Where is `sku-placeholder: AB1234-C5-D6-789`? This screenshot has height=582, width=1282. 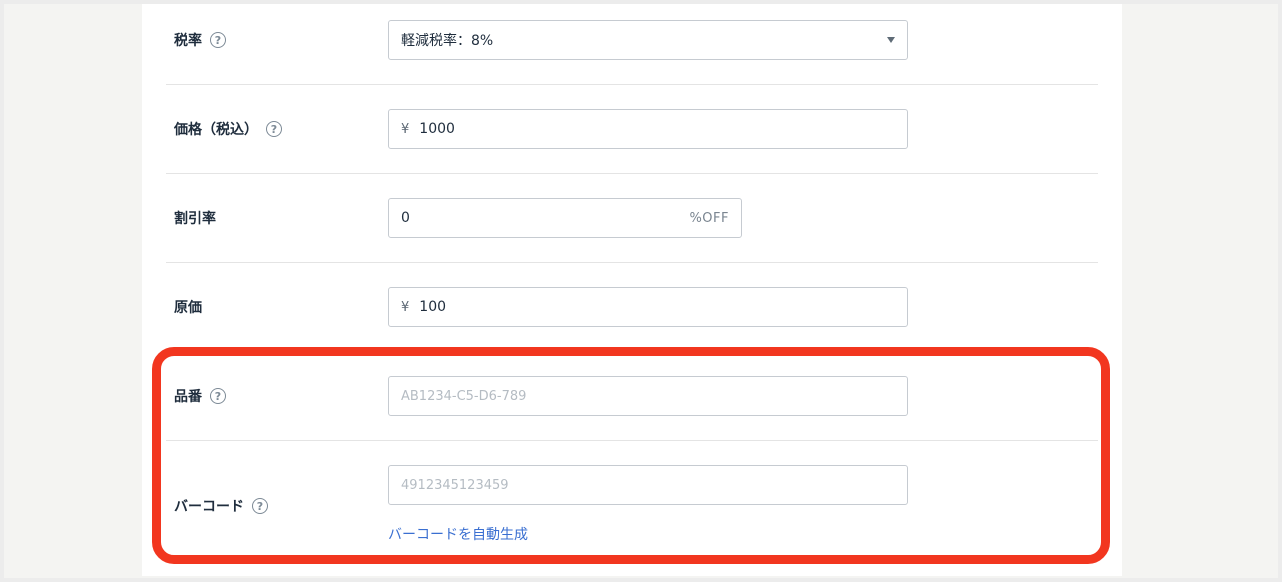
sku-placeholder: AB1234-C5-D6-789 is located at coordinates (464, 396).